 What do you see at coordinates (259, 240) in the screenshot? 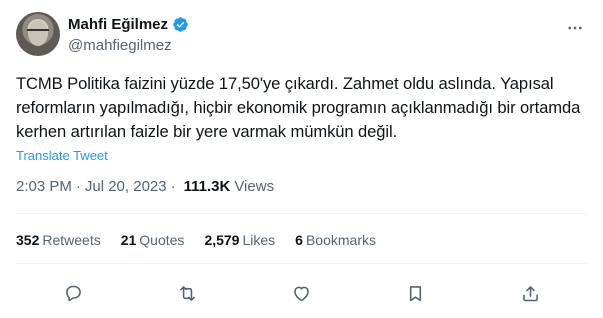
I see `likes-label: Likes` at bounding box center [259, 240].